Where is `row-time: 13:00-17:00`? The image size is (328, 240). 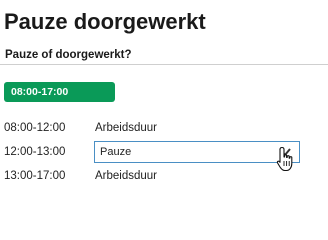
row-time: 13:00-17:00 is located at coordinates (35, 176).